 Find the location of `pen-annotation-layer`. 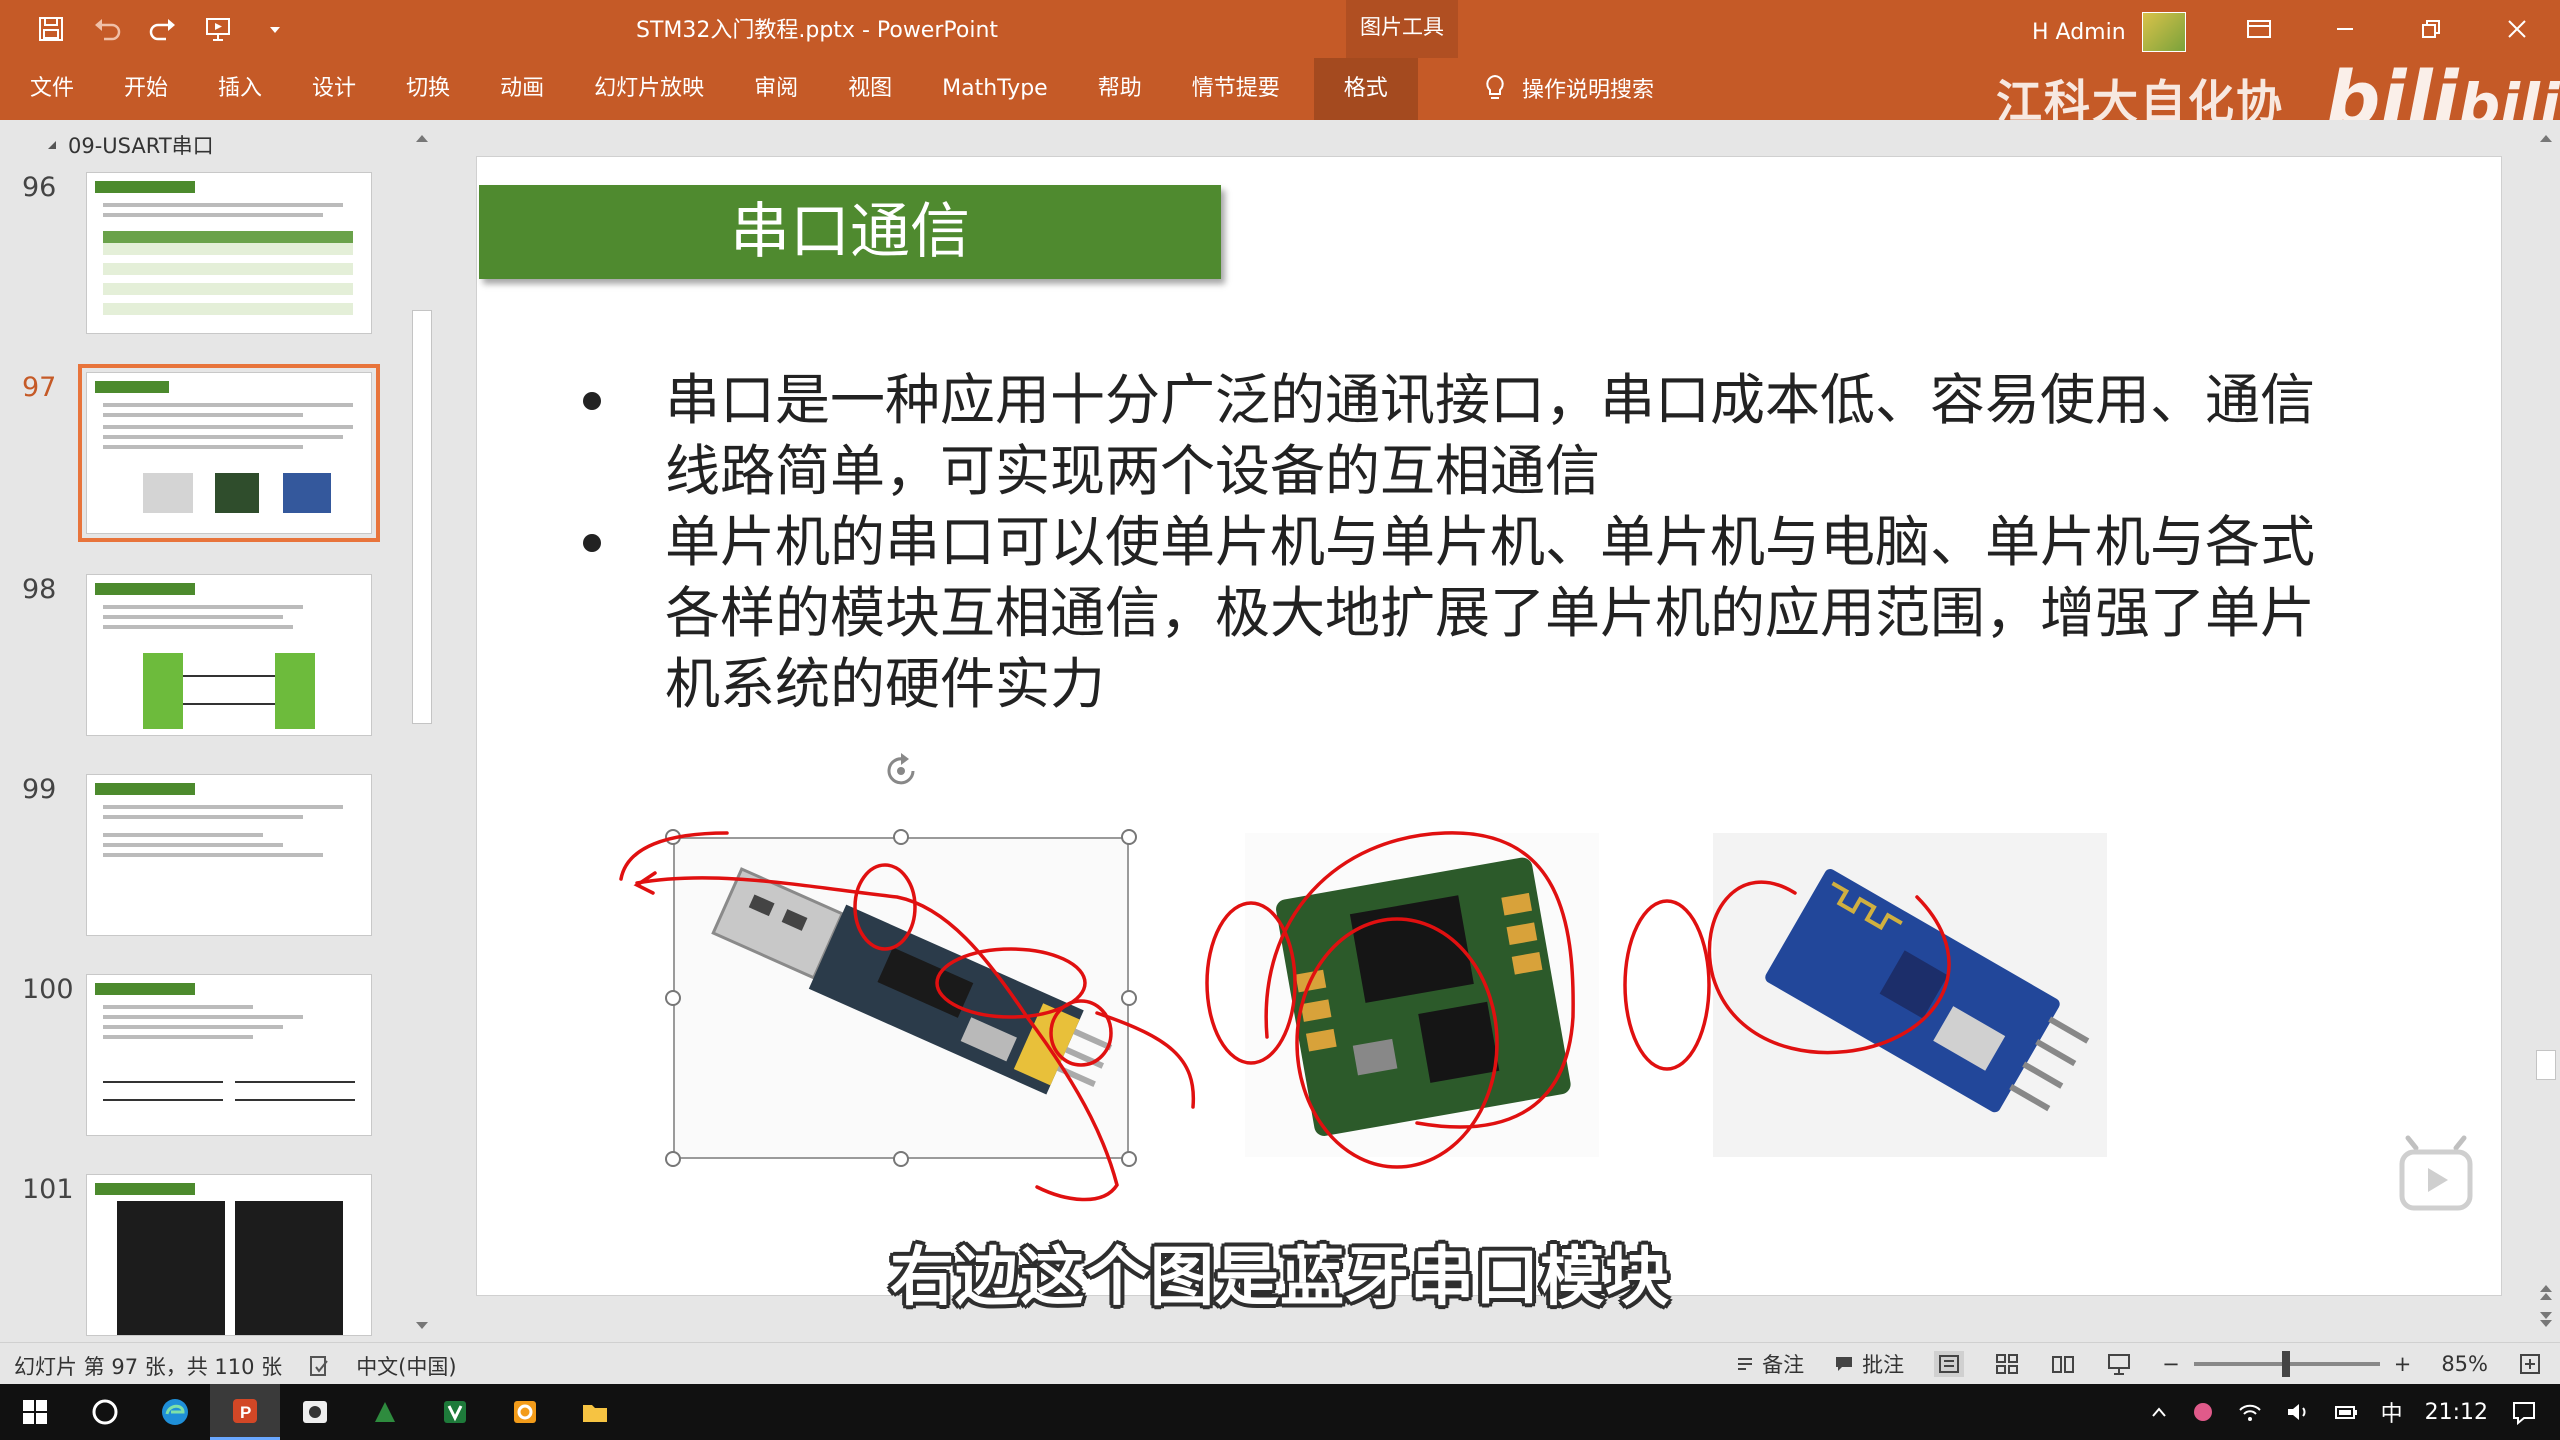

pen-annotation-layer is located at coordinates (1285, 1016).